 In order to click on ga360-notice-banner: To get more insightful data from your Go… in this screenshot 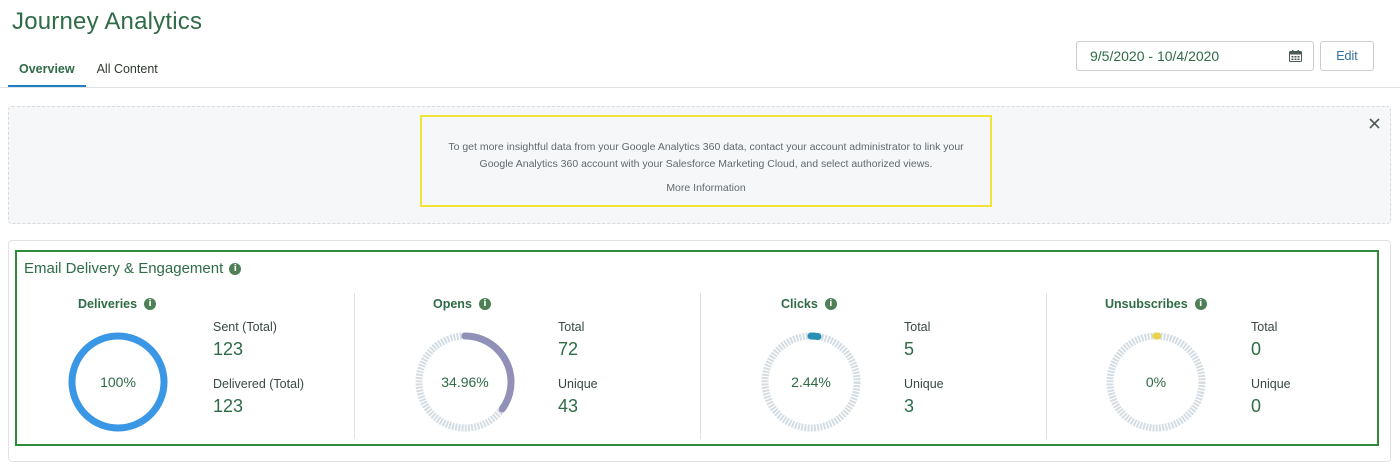, I will do `click(706, 161)`.